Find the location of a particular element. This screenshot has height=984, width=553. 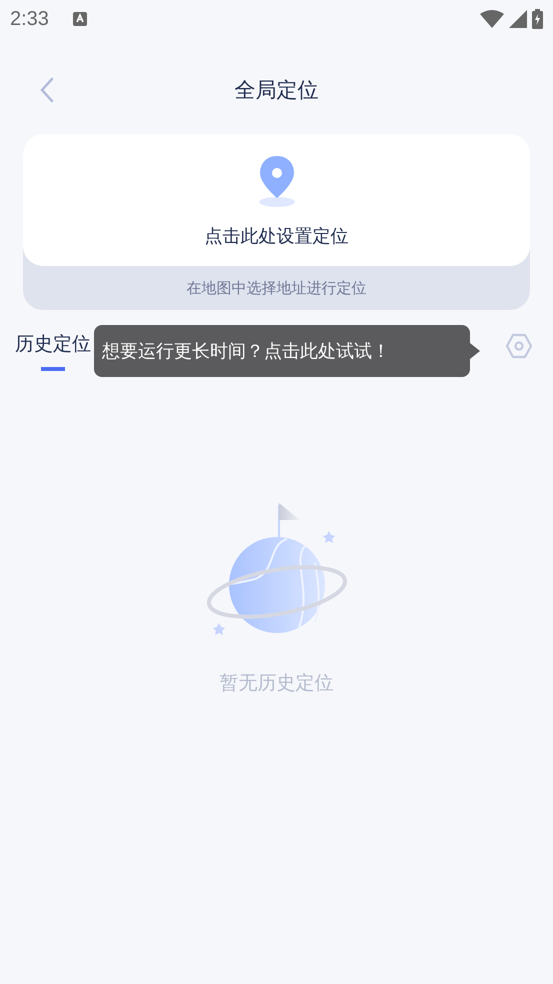

wifi-icon is located at coordinates (492, 19).